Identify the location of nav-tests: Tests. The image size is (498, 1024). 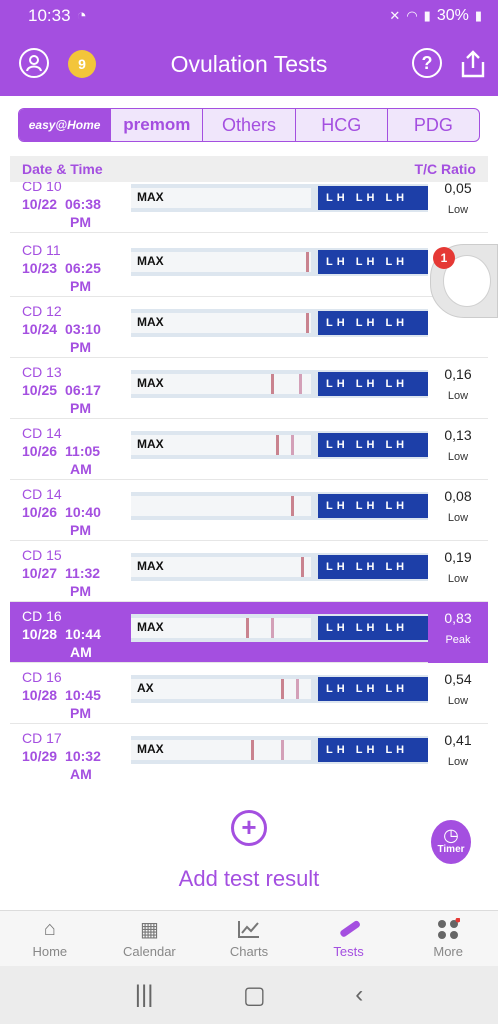
(349, 938).